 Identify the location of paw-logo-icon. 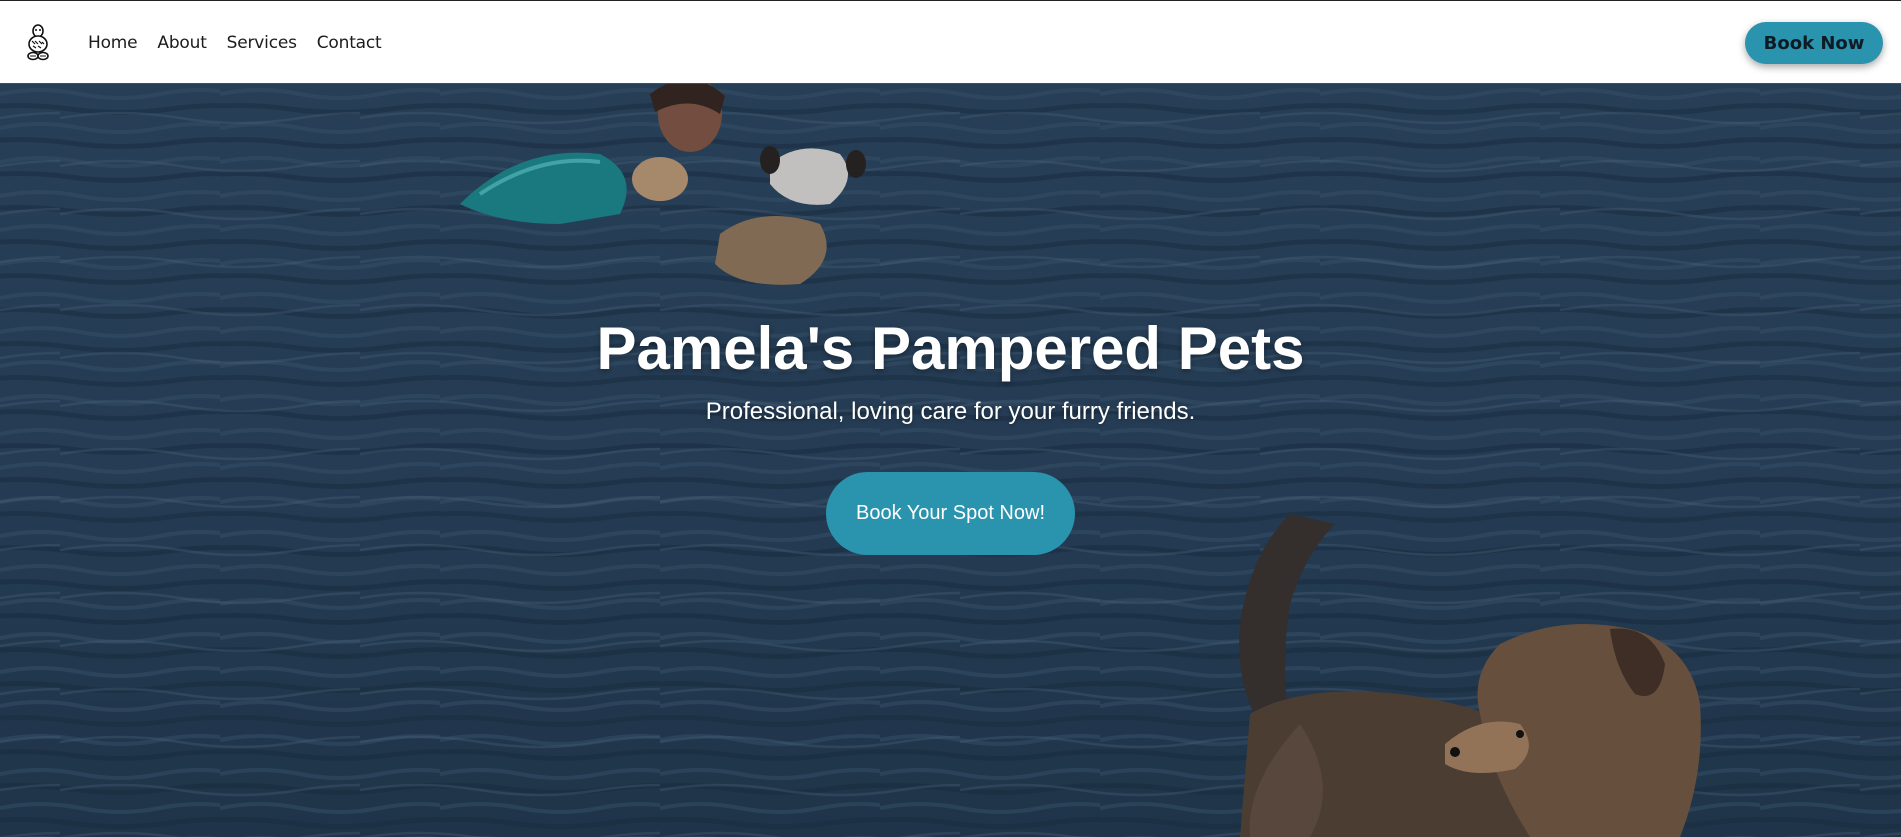
(38, 42).